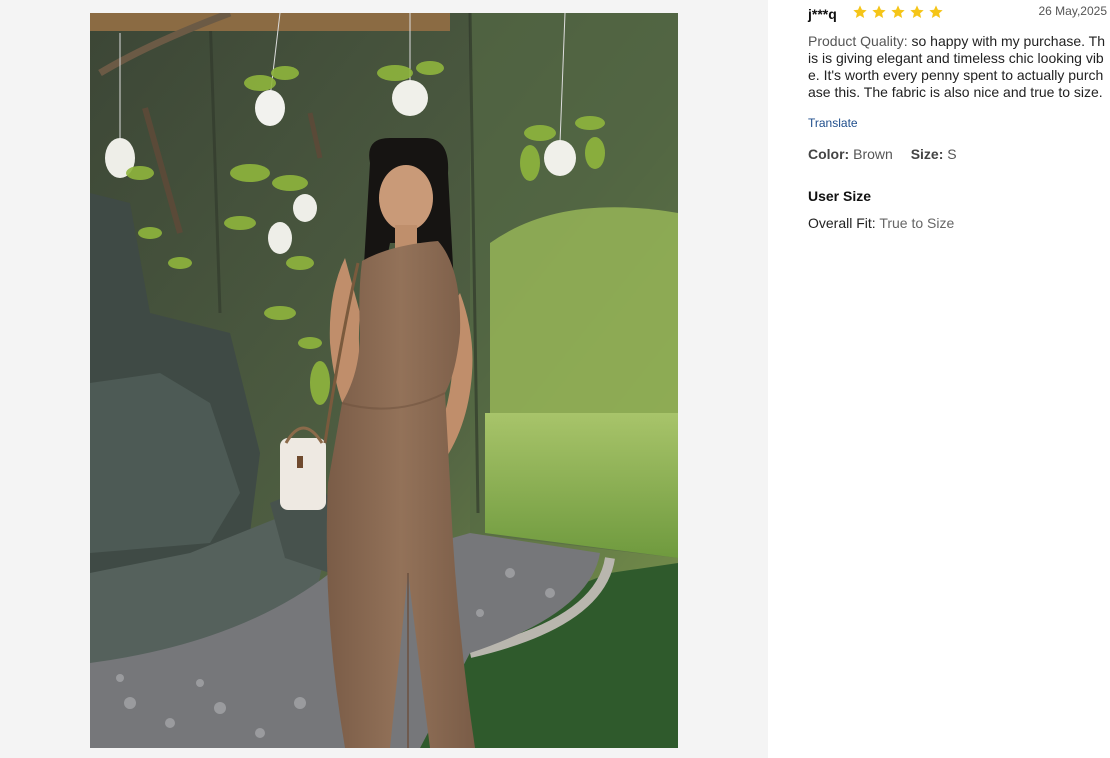  I want to click on overall-fit: Overall Fit: True to Size, so click(881, 223).